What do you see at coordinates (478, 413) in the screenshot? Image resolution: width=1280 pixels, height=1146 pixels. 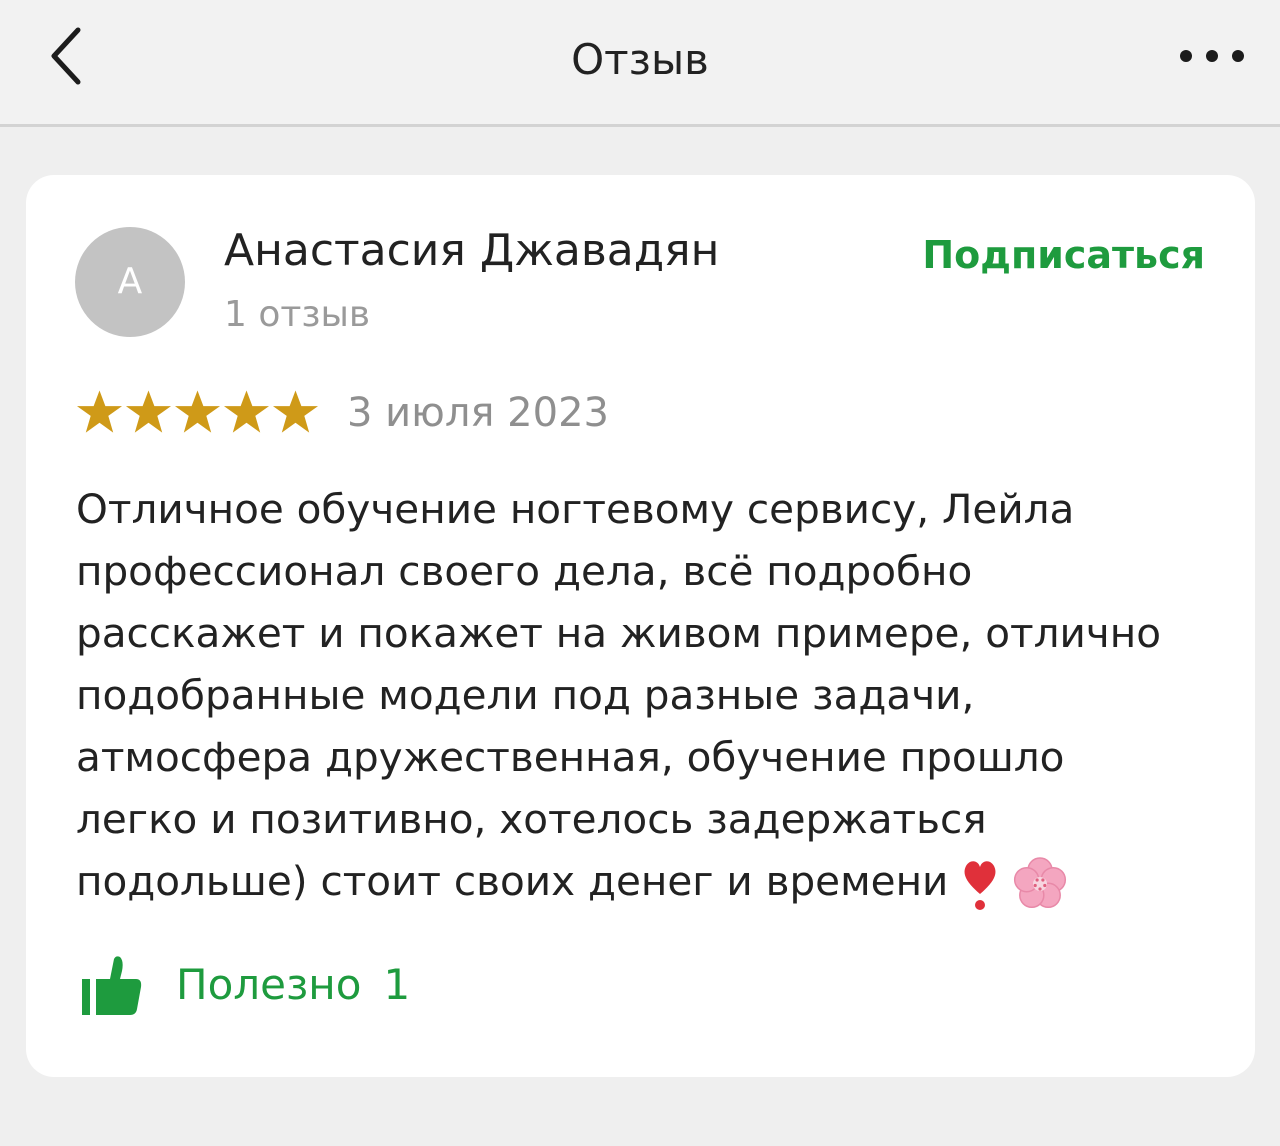 I see `review-date: 3 июля 2023` at bounding box center [478, 413].